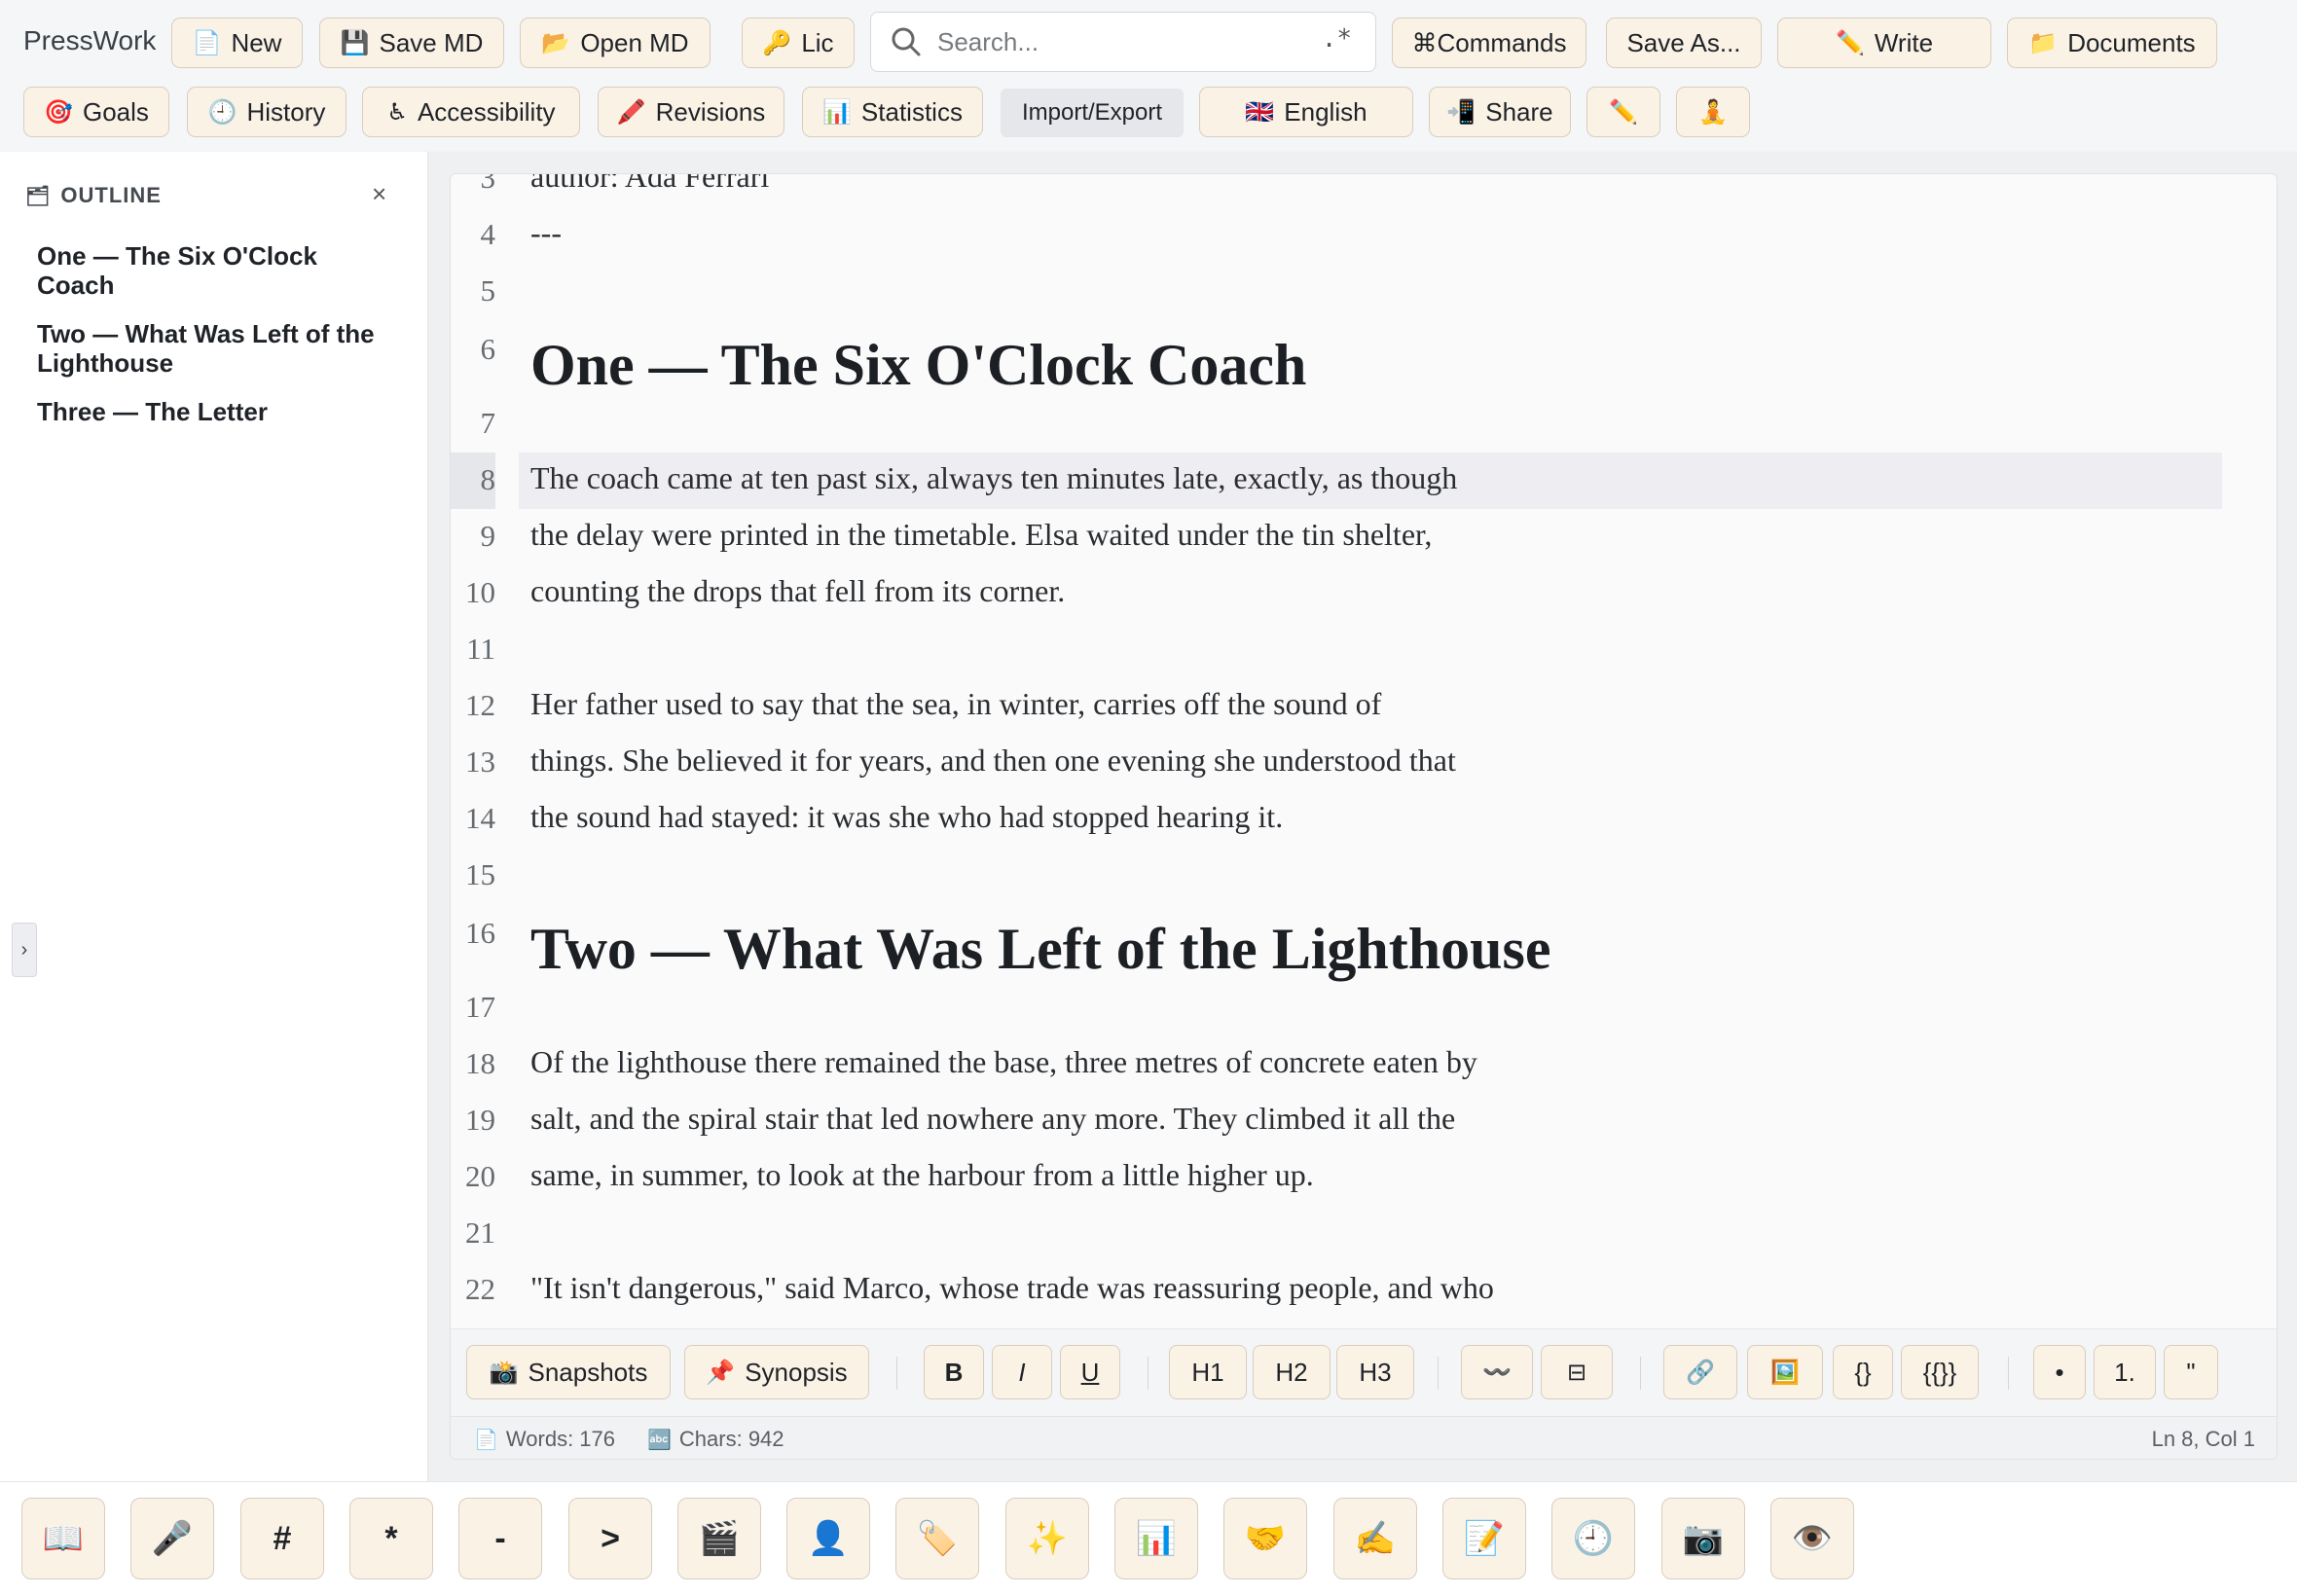 The width and height of the screenshot is (2297, 1596). Describe the element at coordinates (480, 818) in the screenshot. I see `line-number: 14` at that location.